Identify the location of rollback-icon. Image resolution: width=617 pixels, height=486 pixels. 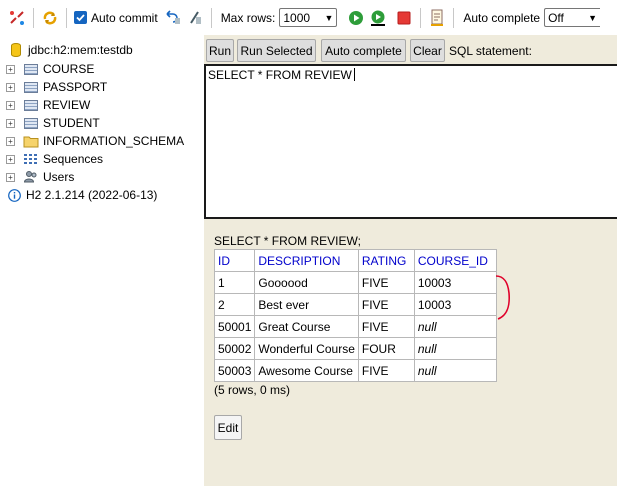
(173, 18).